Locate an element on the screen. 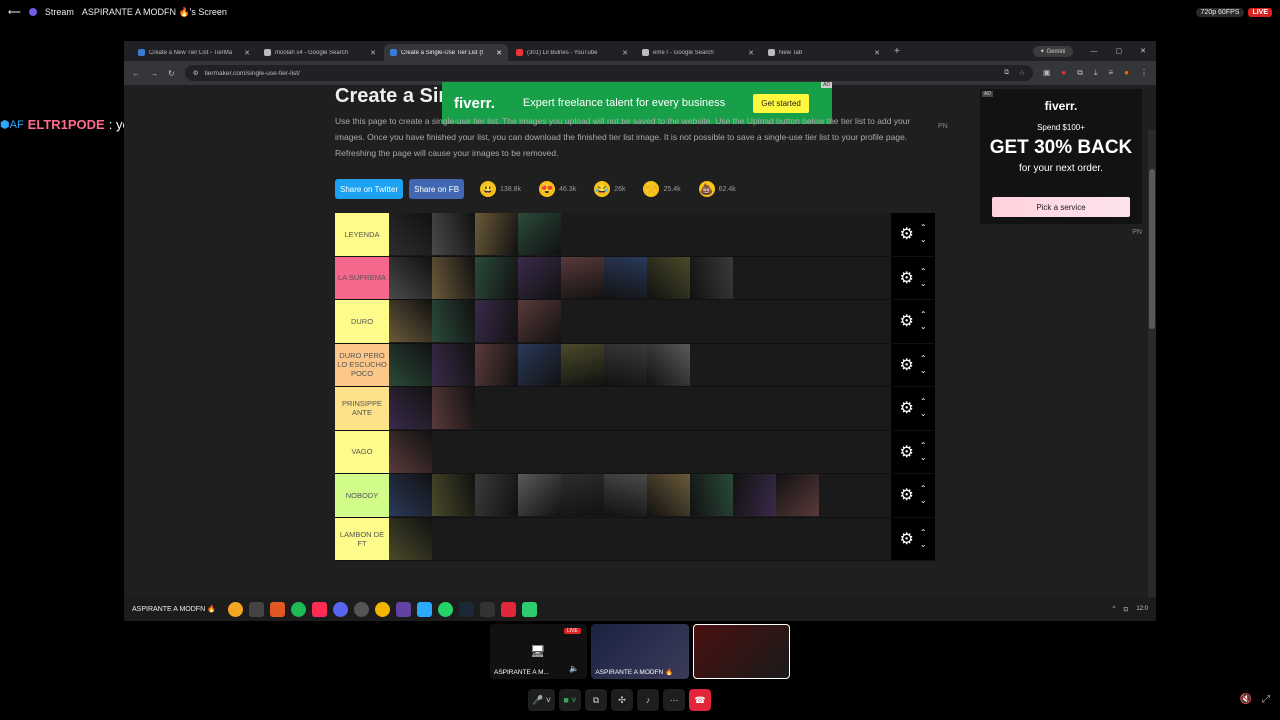 The width and height of the screenshot is (1280, 720). reaction-button: 😍 46.3k is located at coordinates (557, 189).